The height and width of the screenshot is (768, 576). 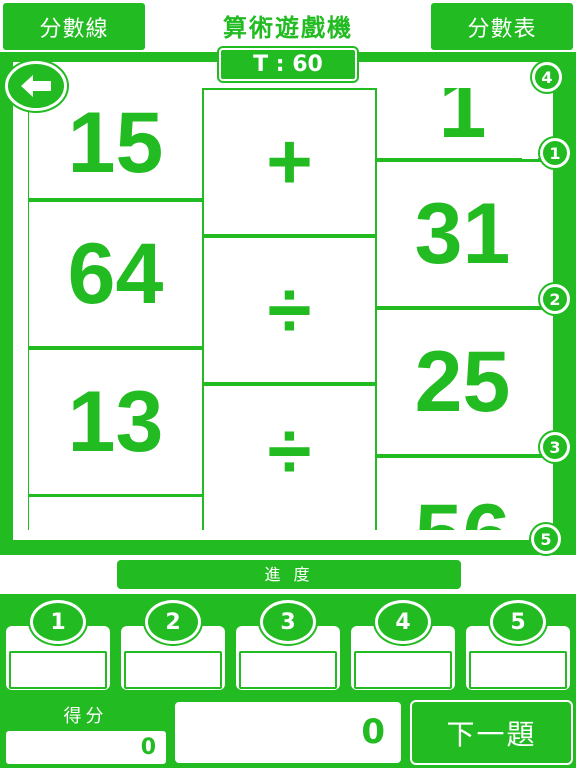 What do you see at coordinates (555, 447) in the screenshot?
I see `row-marker-3: 3` at bounding box center [555, 447].